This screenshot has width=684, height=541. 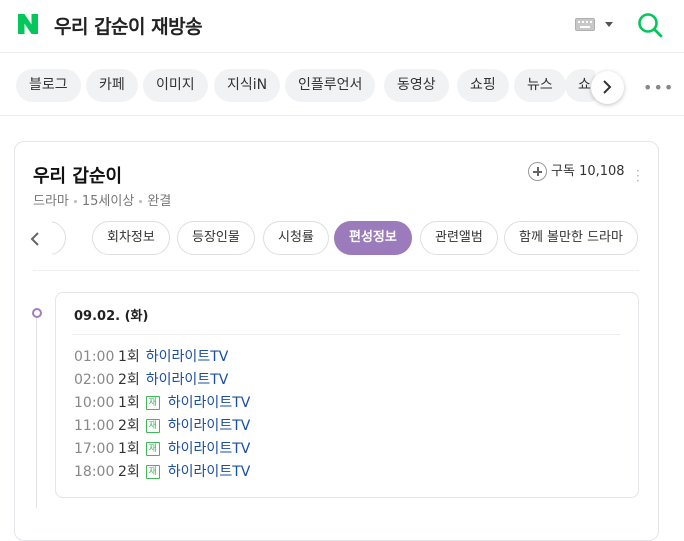 What do you see at coordinates (658, 88) in the screenshot?
I see `more-icon: •••` at bounding box center [658, 88].